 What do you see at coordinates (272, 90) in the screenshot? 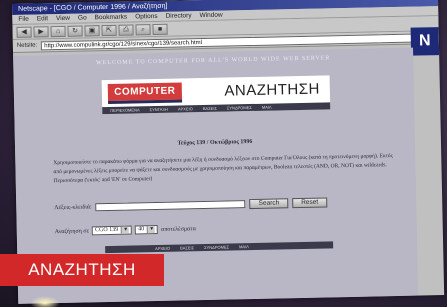
I see `page-title: ΑΝΑΖΗΤΗΣΗ` at bounding box center [272, 90].